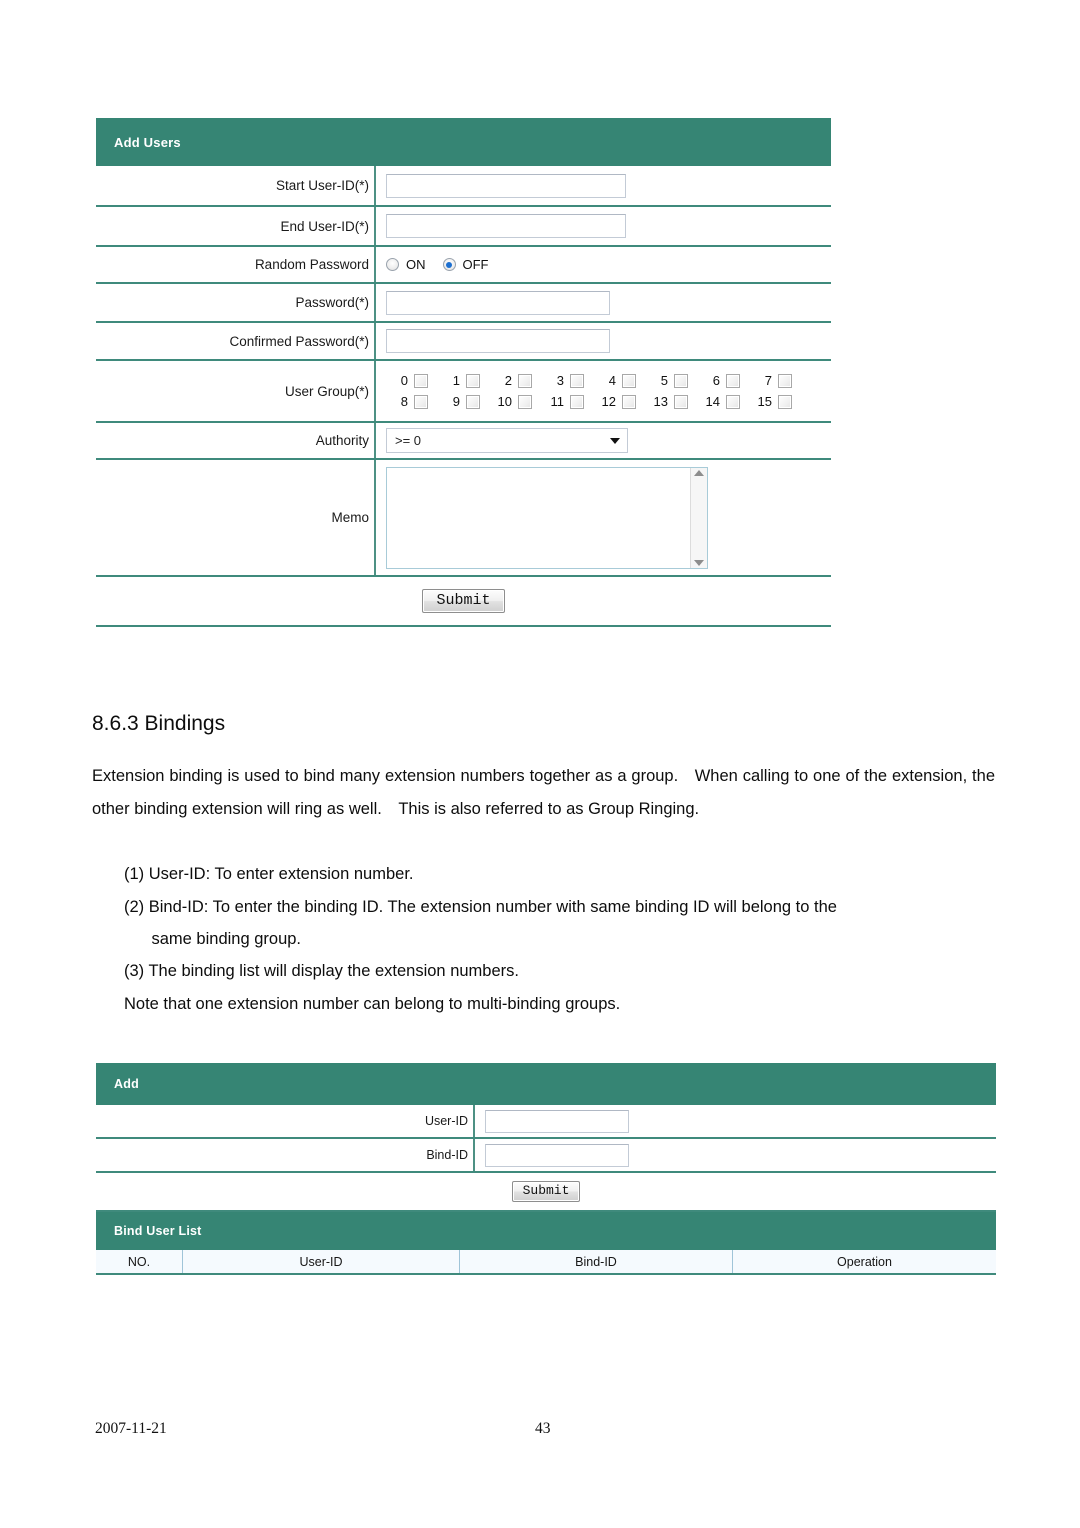 The width and height of the screenshot is (1080, 1528). What do you see at coordinates (557, 1155) in the screenshot?
I see `bind-id-input` at bounding box center [557, 1155].